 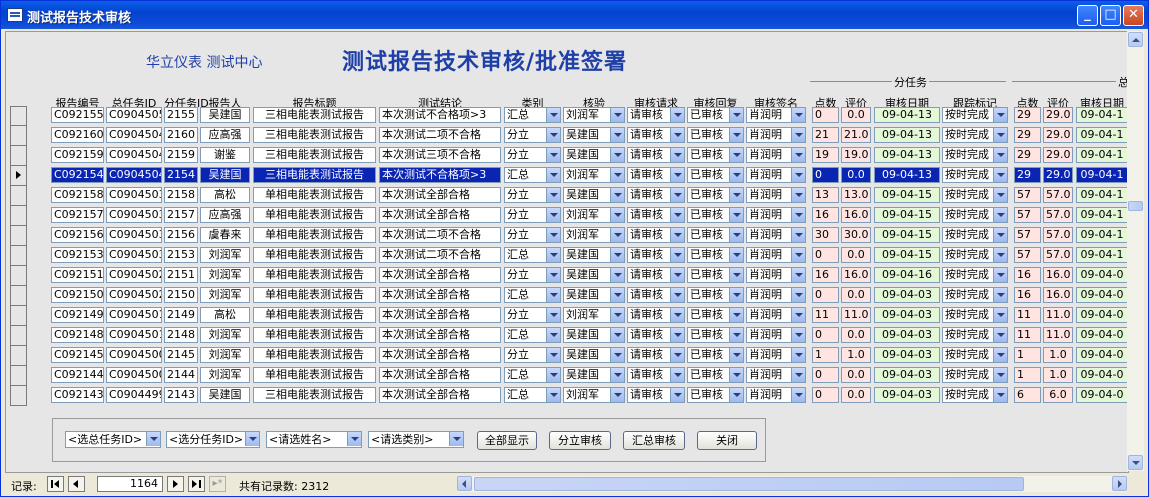 I want to click on cell-sub-points: 30, so click(x=825, y=235).